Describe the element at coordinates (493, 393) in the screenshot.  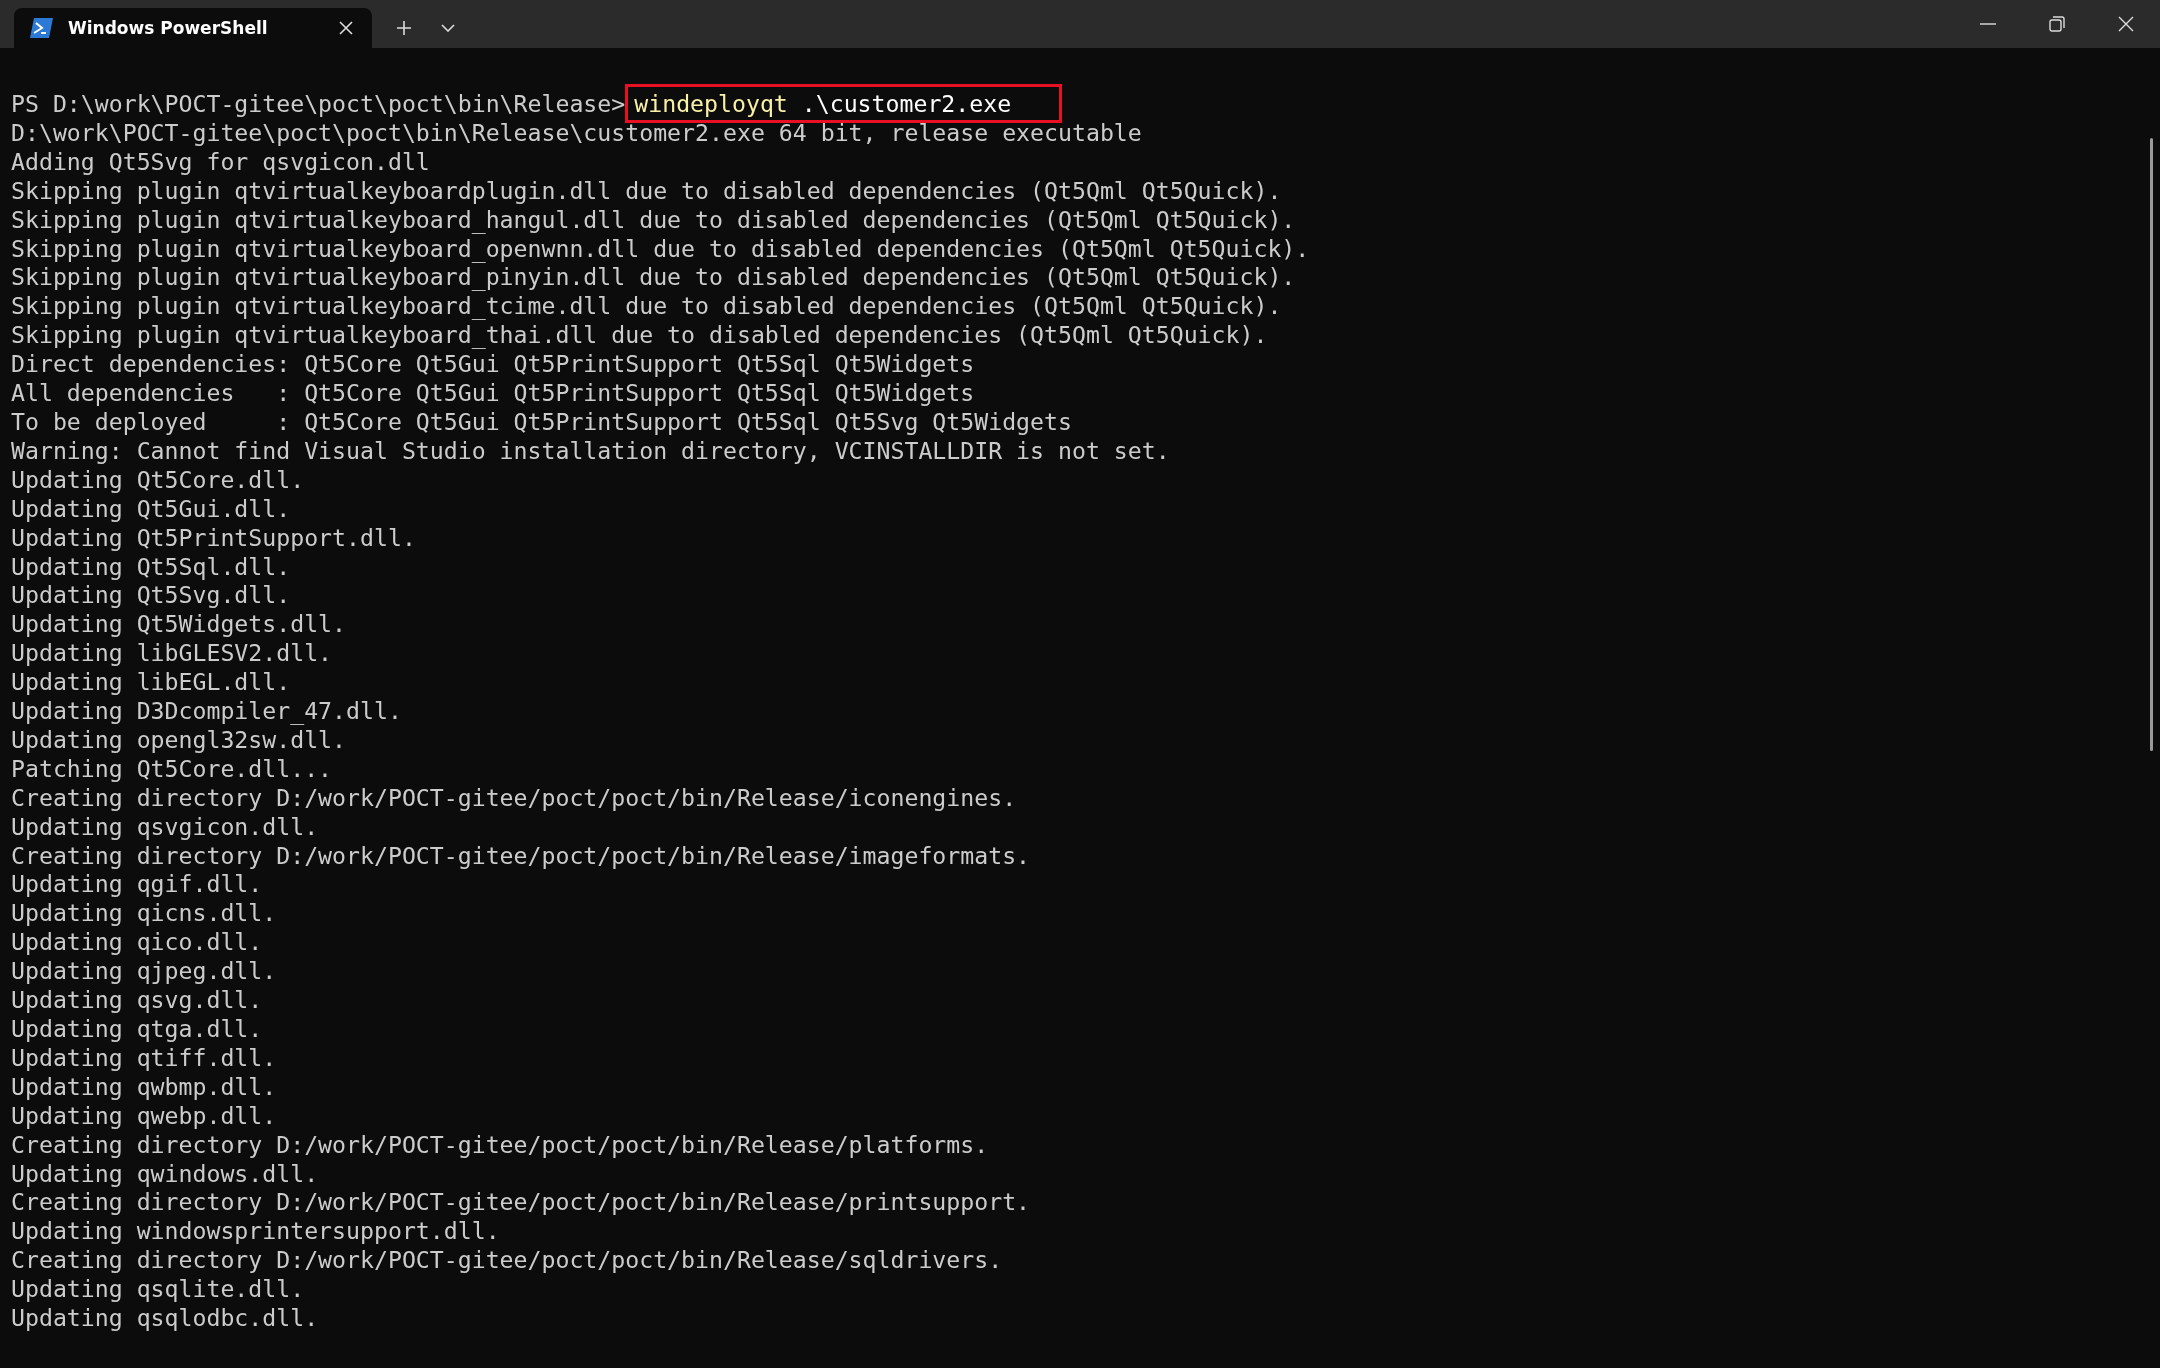
I see `output-line: All dependencies : Qt5Core Qt5Gui Qt5PrintSupport Qt5Sql Qt5Widgets` at that location.